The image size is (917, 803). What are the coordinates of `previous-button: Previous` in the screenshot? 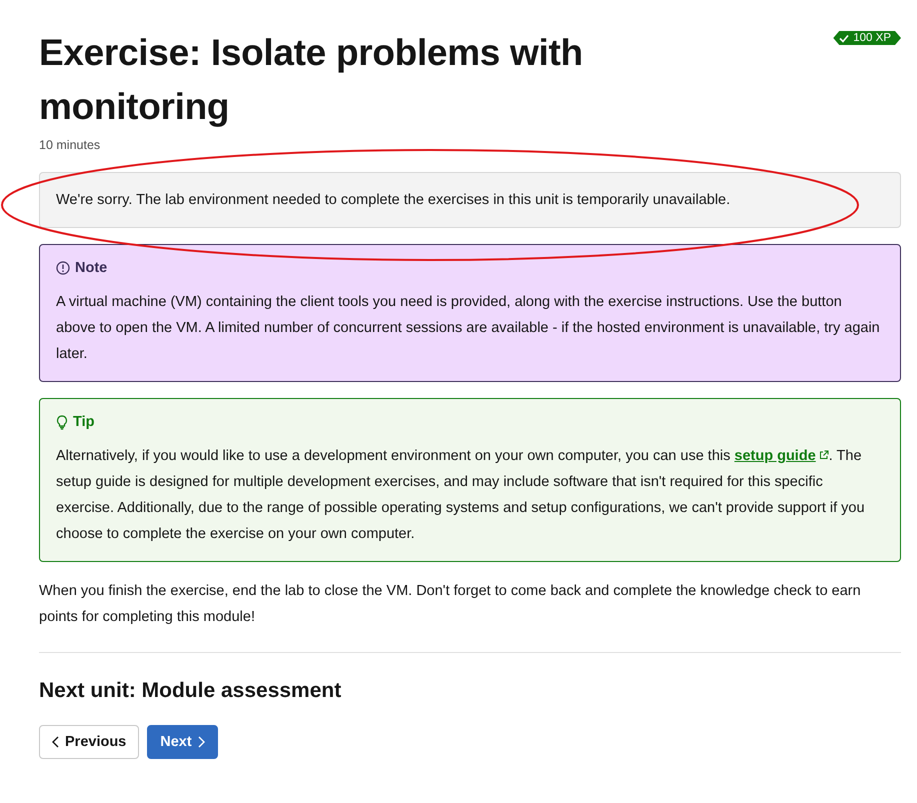 It's located at (89, 742).